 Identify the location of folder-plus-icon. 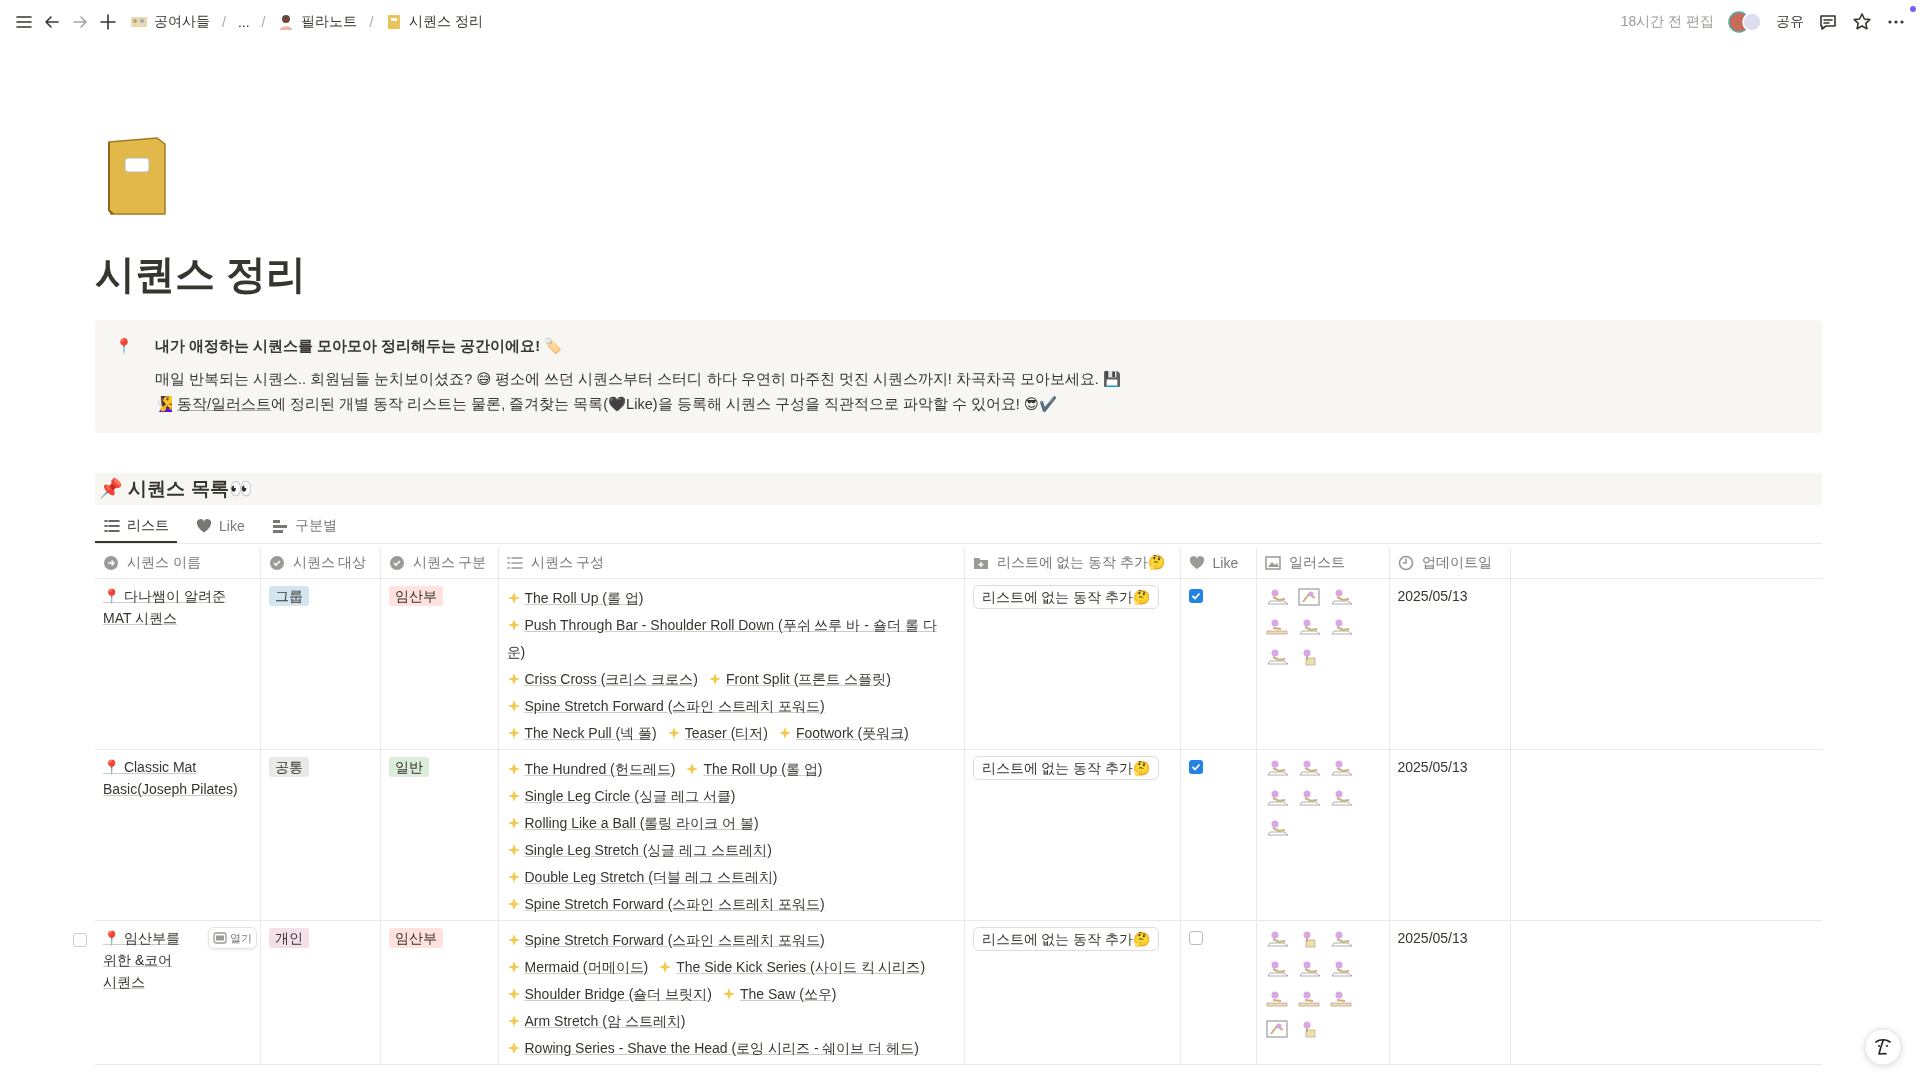
(980, 563).